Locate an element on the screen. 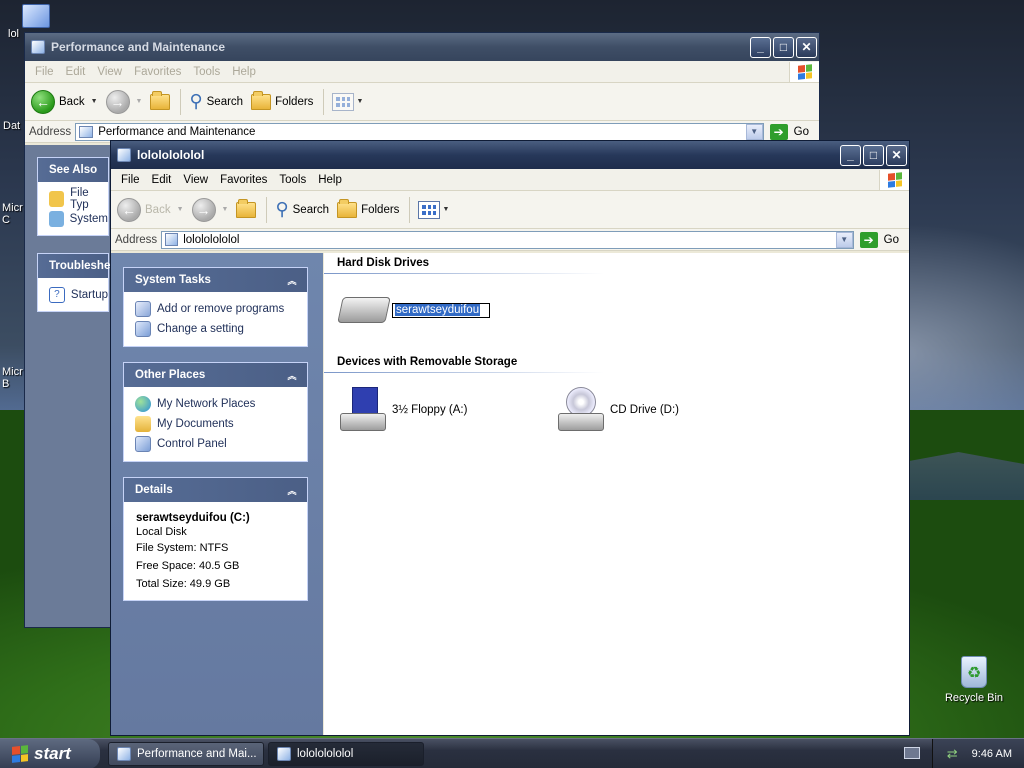  panel-see-also: See Also File Typ System is located at coordinates (73, 196).